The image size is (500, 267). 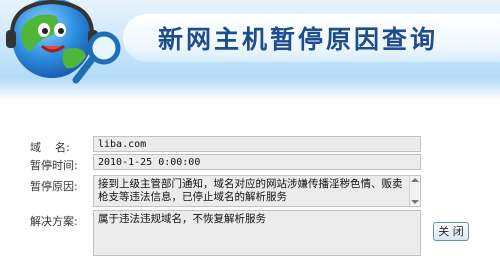 What do you see at coordinates (415, 180) in the screenshot?
I see `scroll-up-icon` at bounding box center [415, 180].